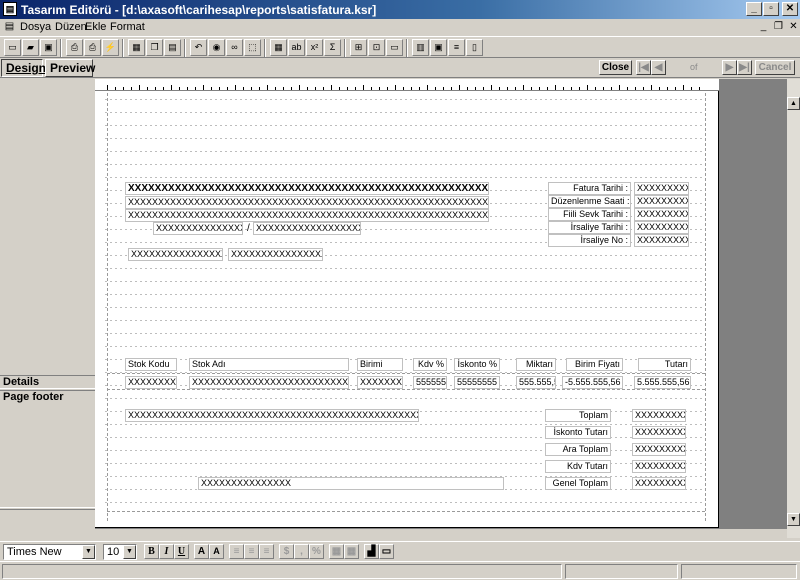 This screenshot has width=800, height=580. I want to click on mdi-restore-icon: ❐, so click(778, 27).